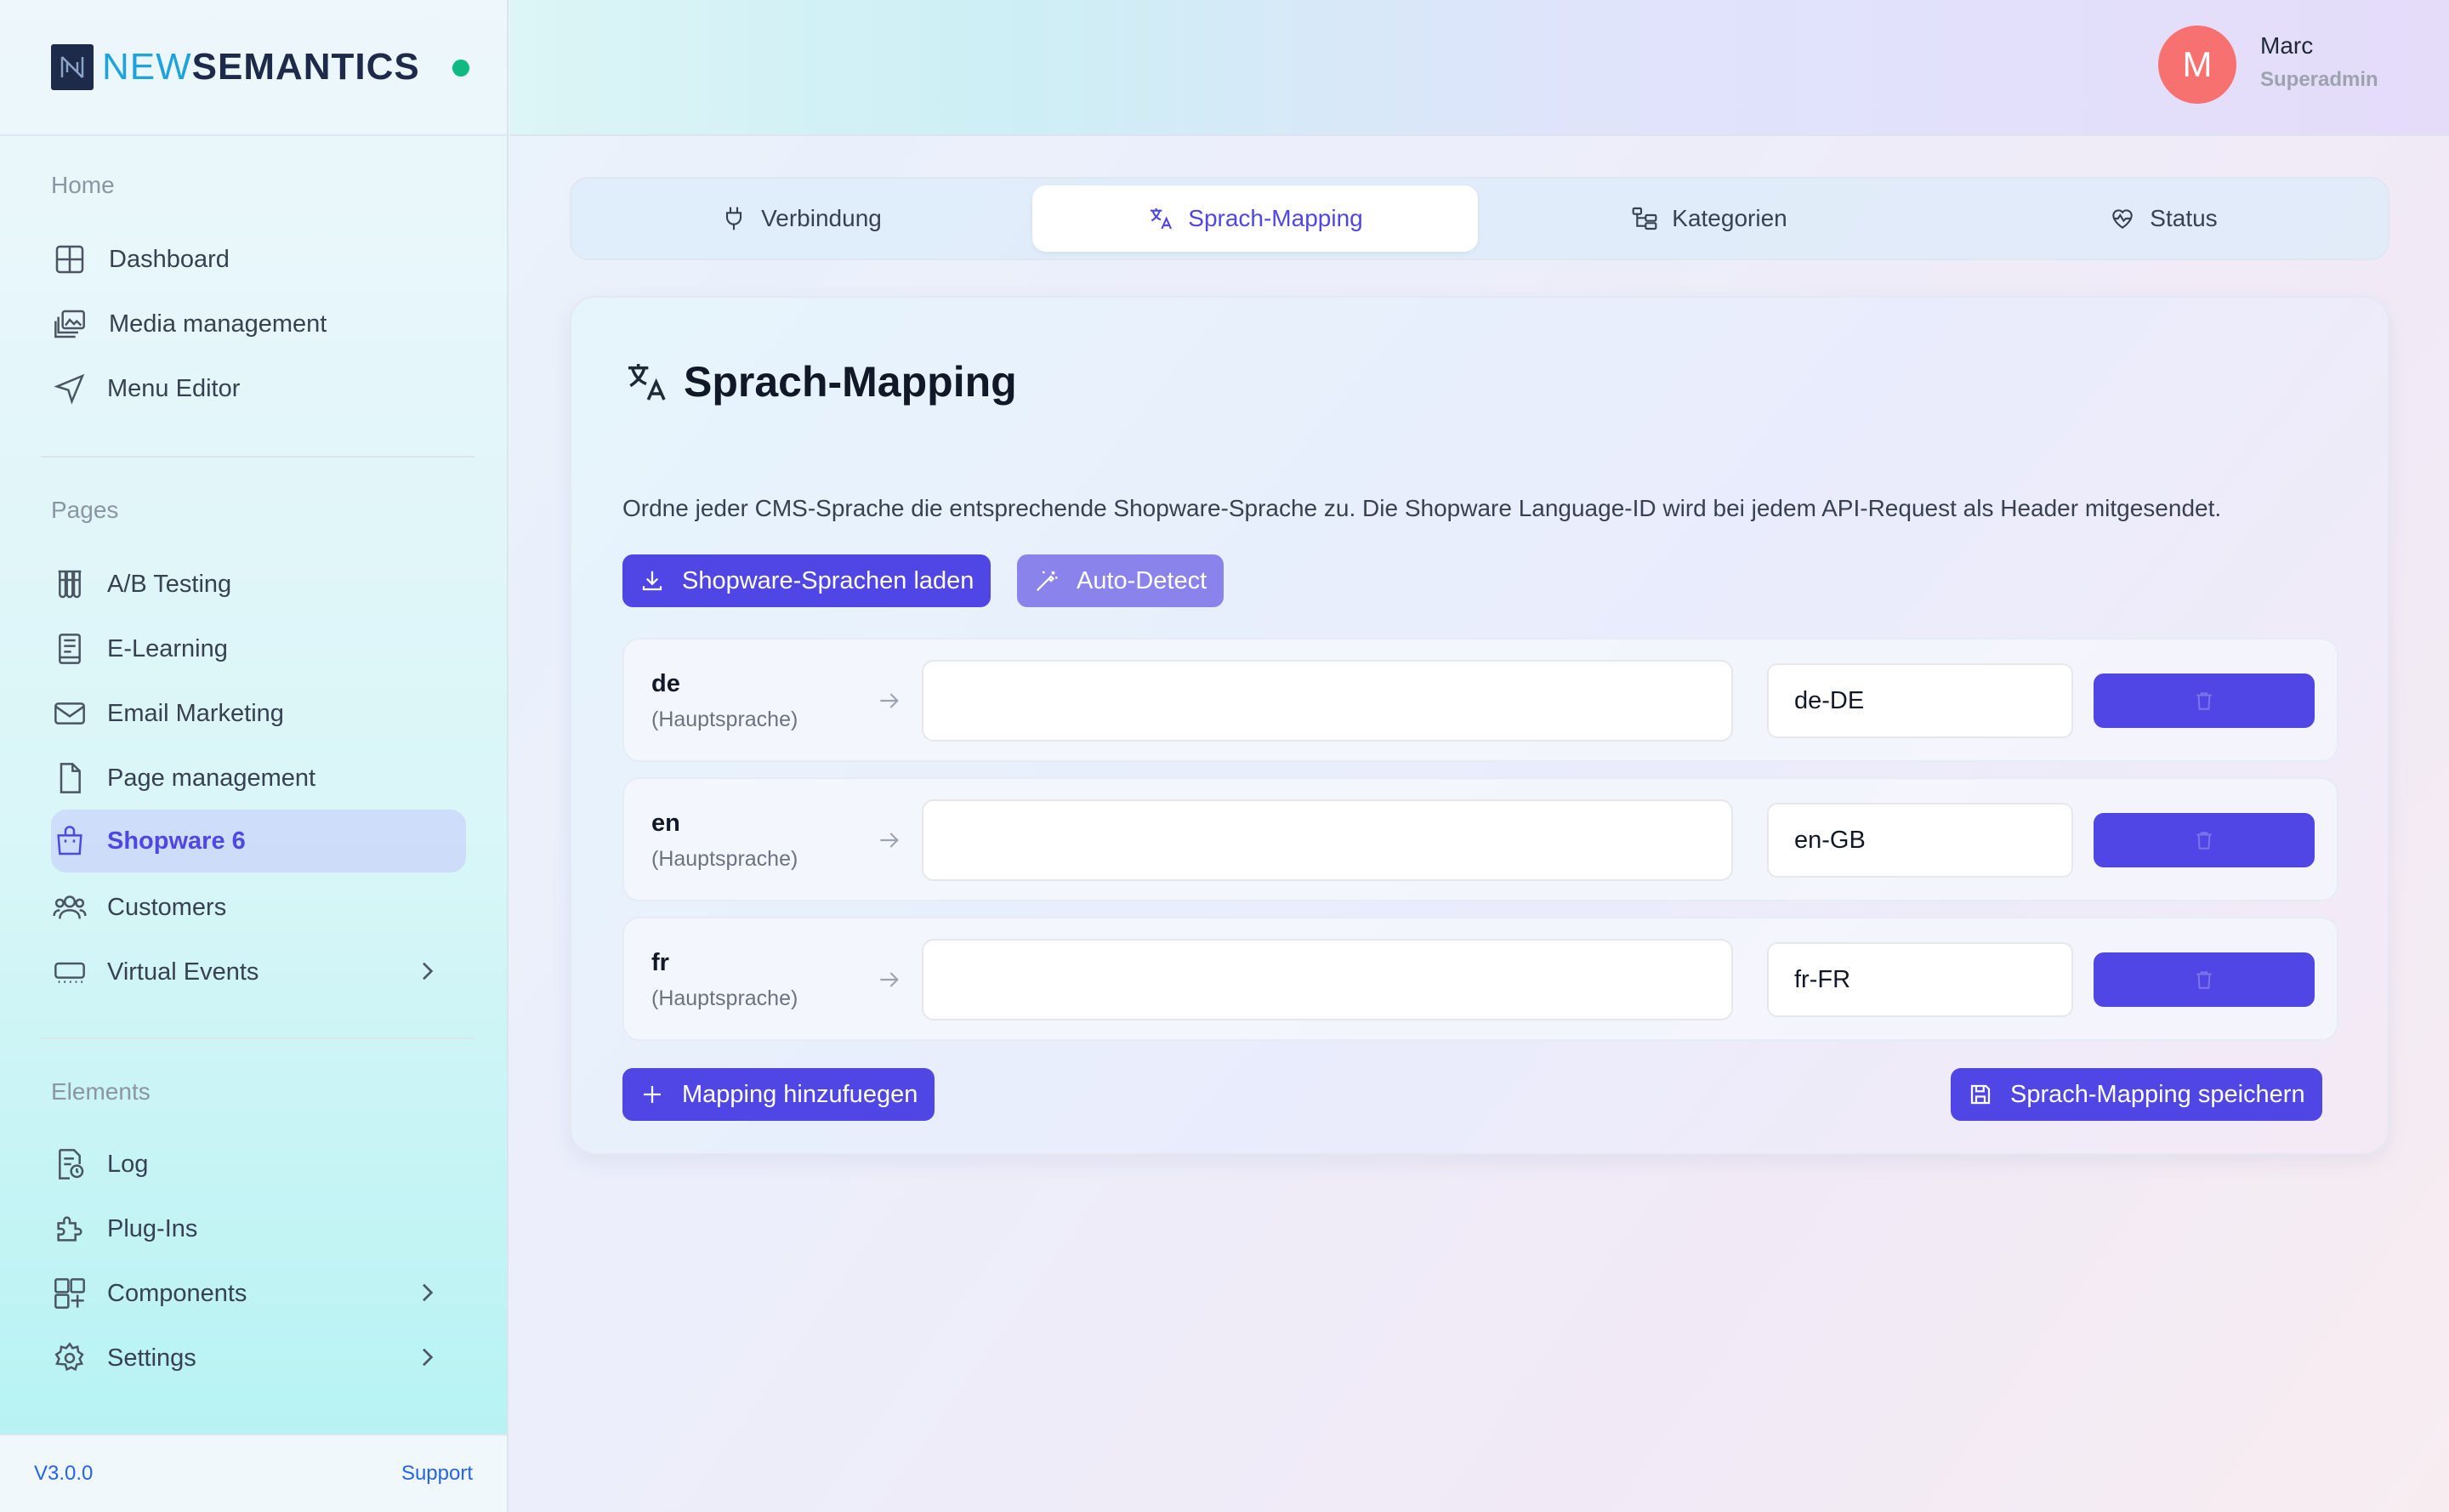 This screenshot has width=2449, height=1512. Describe the element at coordinates (258, 1293) in the screenshot. I see `sidebar-item-components: Components` at that location.